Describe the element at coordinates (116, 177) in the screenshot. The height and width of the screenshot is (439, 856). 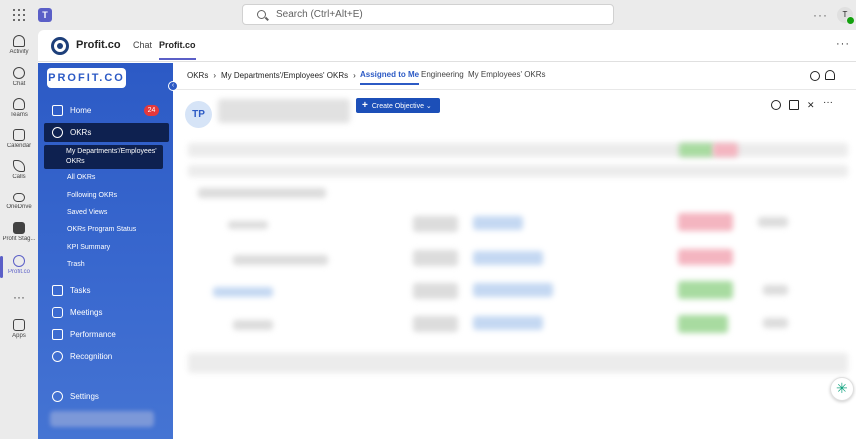
I see `sub-all-okrs: All OKRs` at that location.